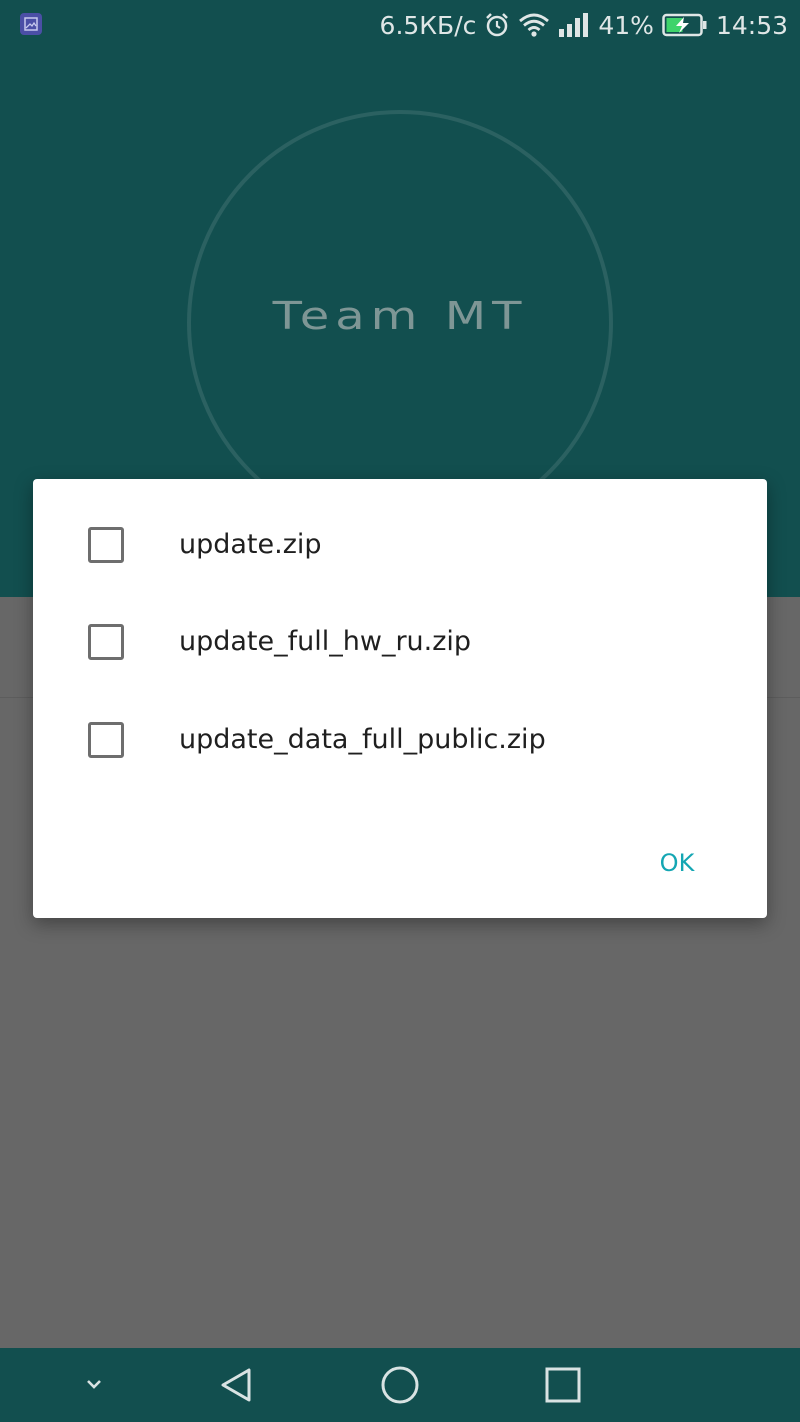 The height and width of the screenshot is (1422, 800). I want to click on home-icon, so click(400, 1385).